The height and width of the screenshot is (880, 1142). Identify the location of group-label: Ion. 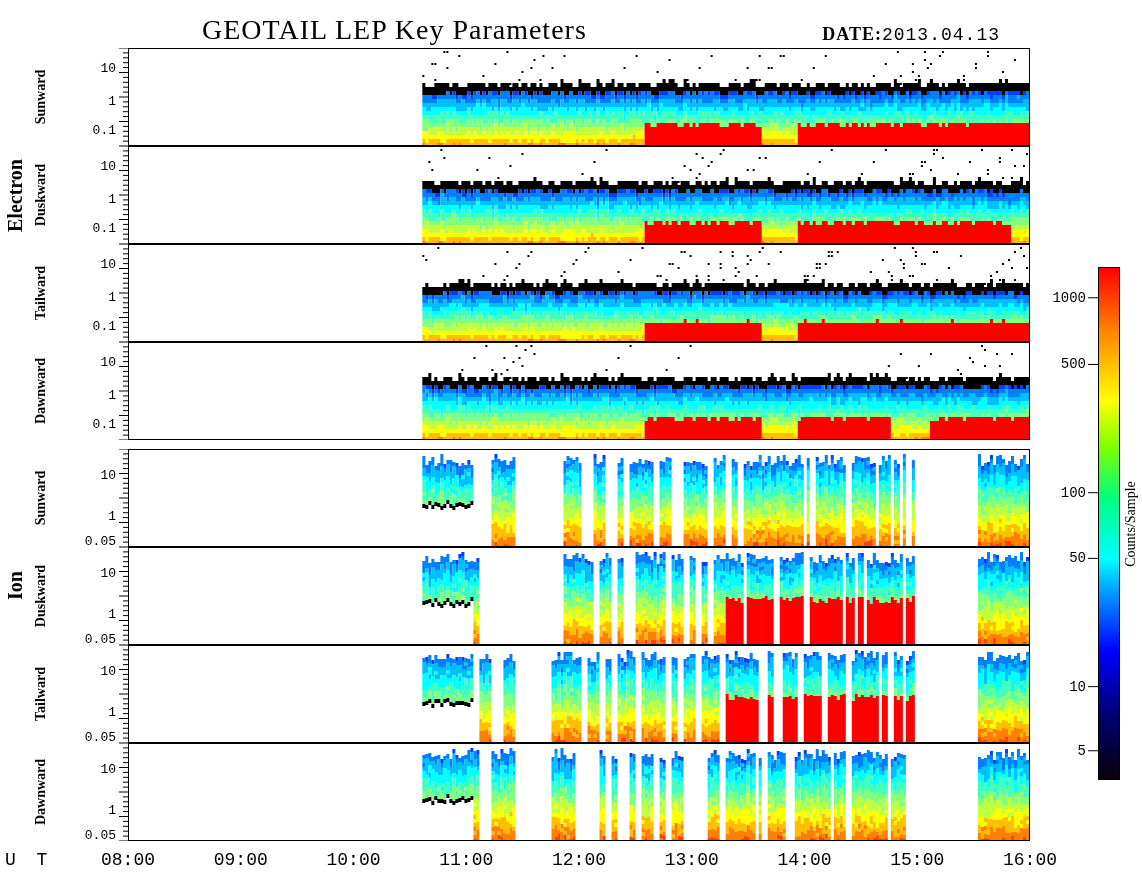
(15, 585).